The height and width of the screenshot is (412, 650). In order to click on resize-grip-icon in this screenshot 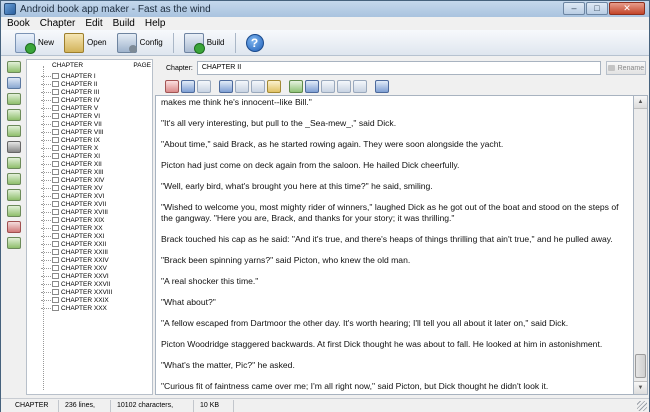, I will do `click(642, 406)`.